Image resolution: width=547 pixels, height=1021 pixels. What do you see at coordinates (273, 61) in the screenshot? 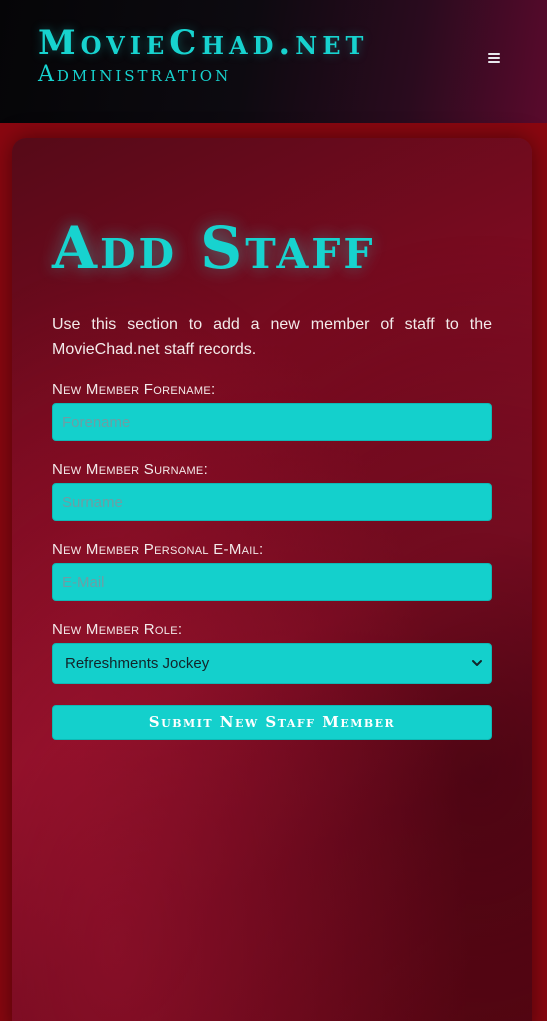
I see `site-header: MovieChad.net Administration` at bounding box center [273, 61].